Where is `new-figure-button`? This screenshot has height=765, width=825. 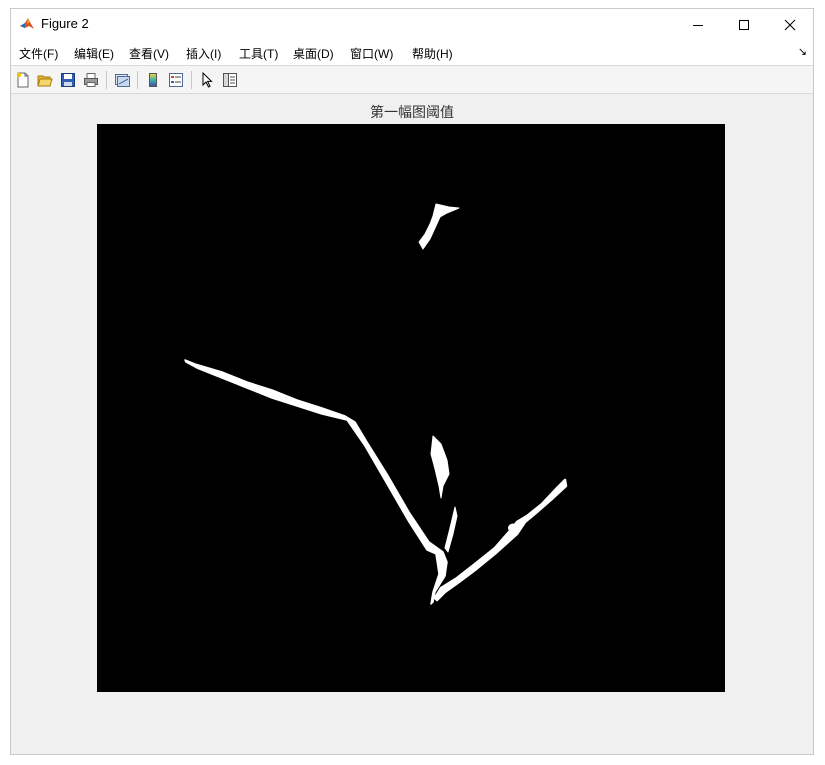
new-figure-button is located at coordinates (23, 80).